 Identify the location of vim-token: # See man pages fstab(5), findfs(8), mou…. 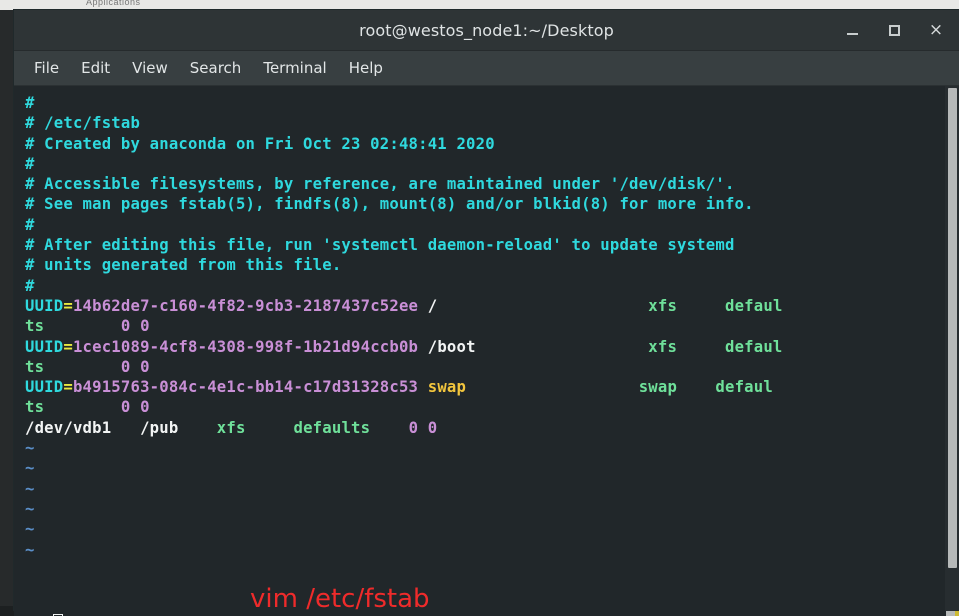
(389, 204).